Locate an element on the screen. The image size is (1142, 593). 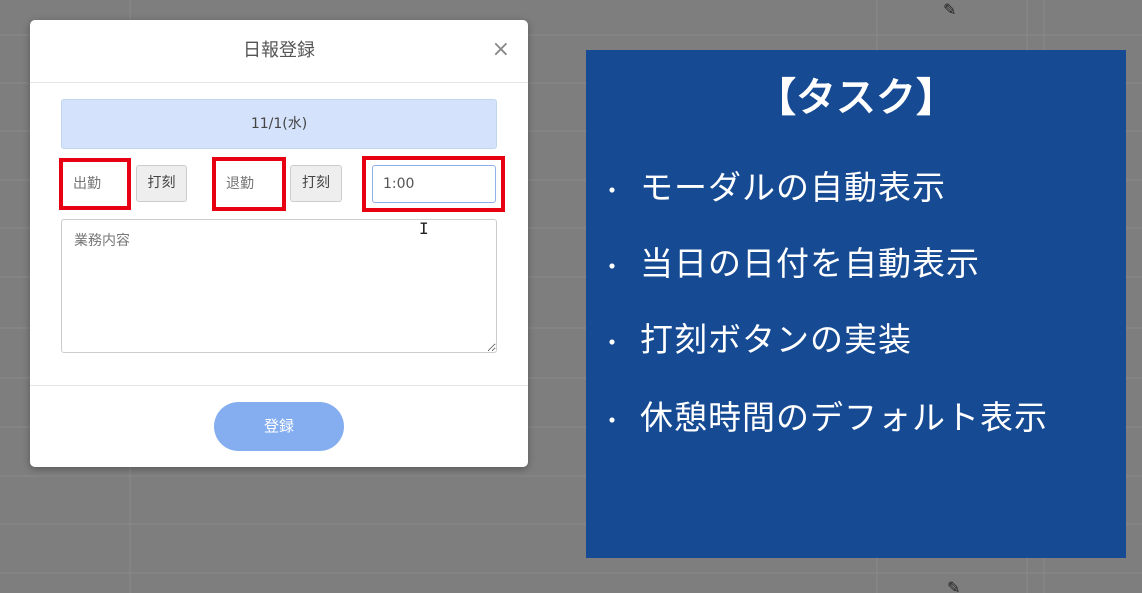
task-item: ・休憩時間のデフォルト表示 is located at coordinates (824, 419).